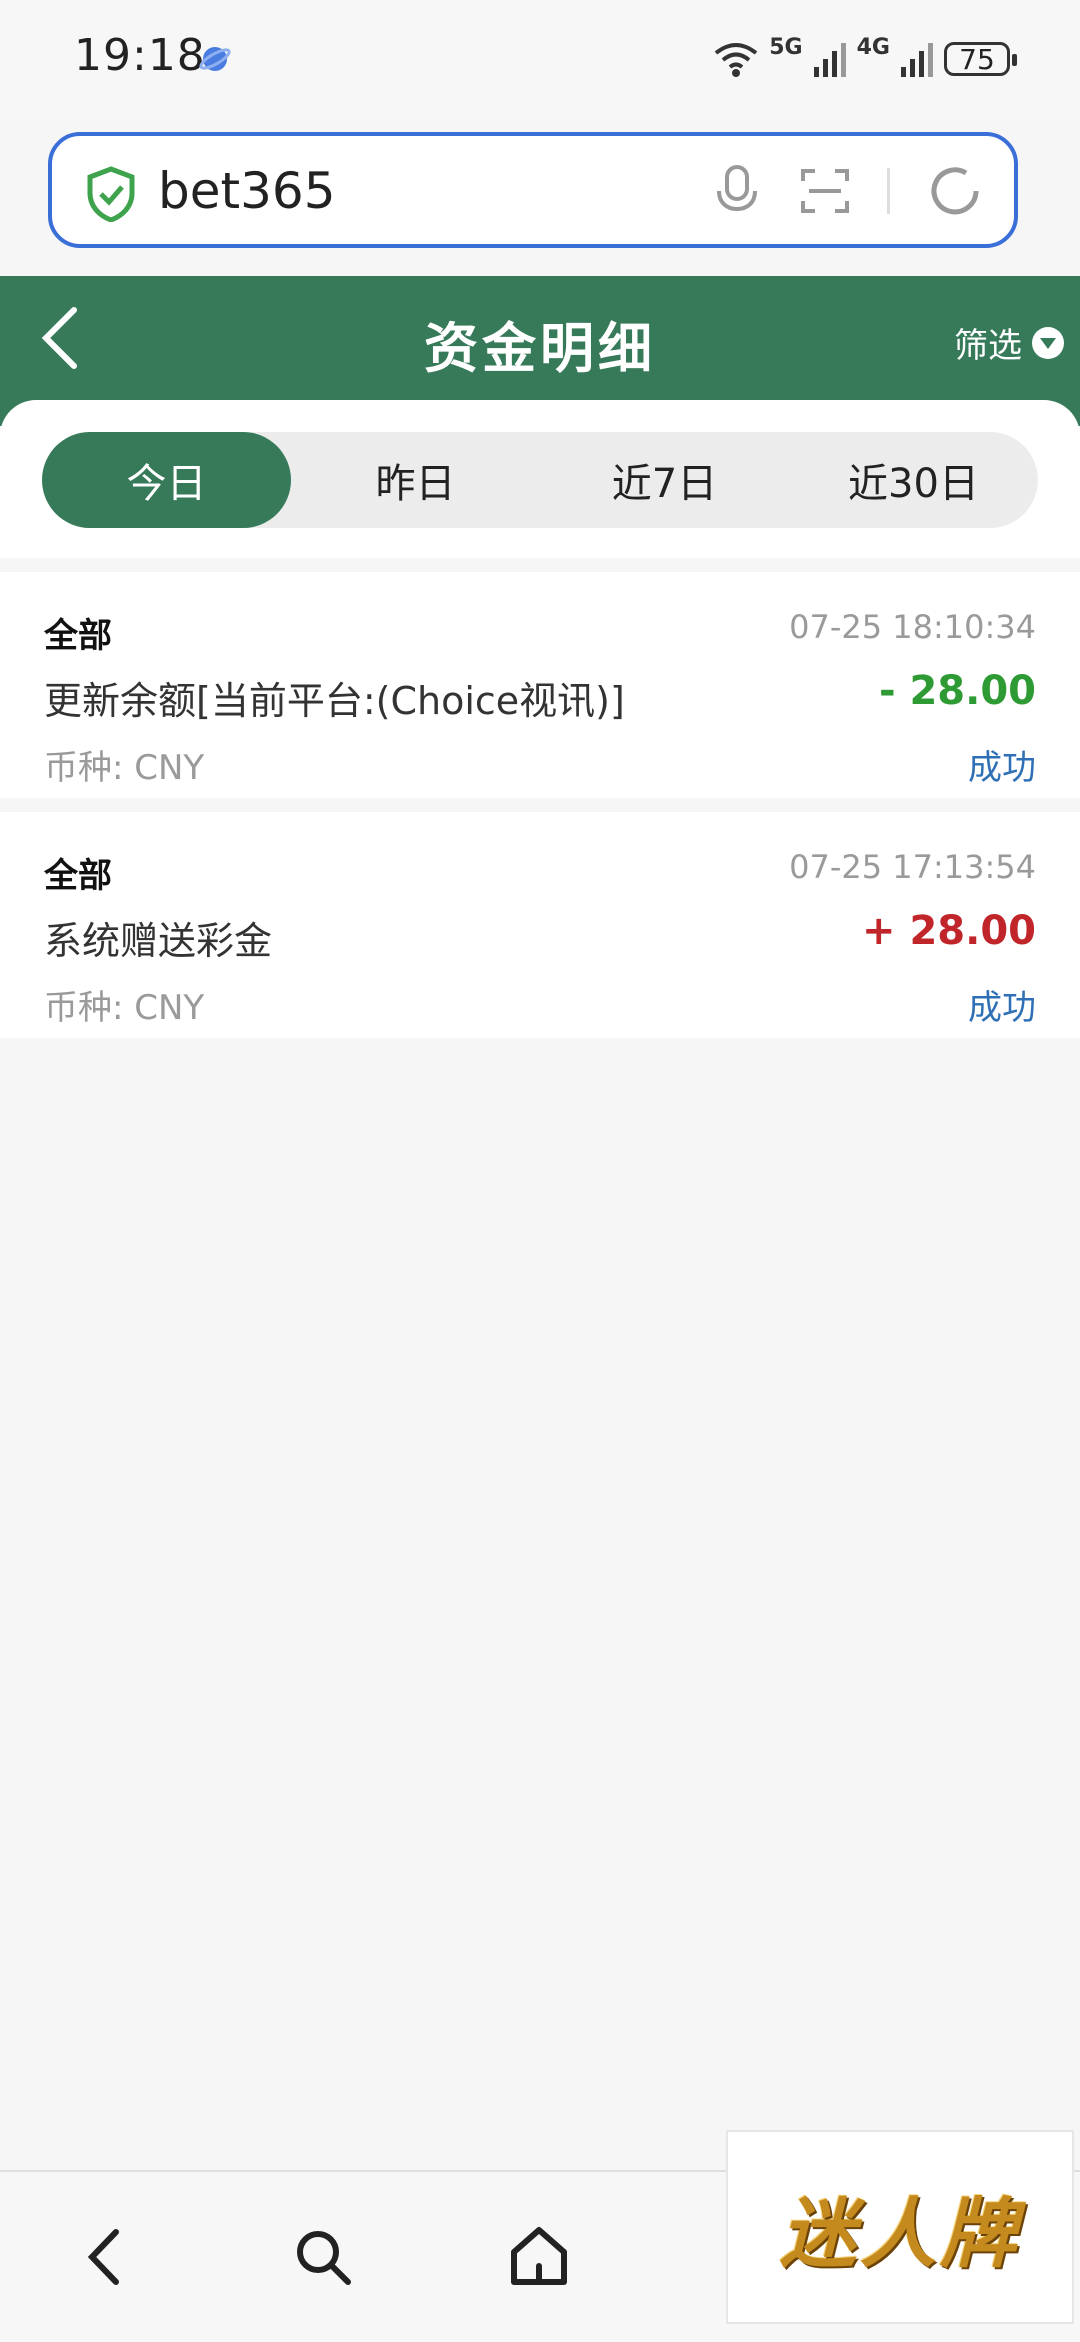 The width and height of the screenshot is (1080, 2342). Describe the element at coordinates (1048, 342) in the screenshot. I see `filter-dropdown-icon` at that location.